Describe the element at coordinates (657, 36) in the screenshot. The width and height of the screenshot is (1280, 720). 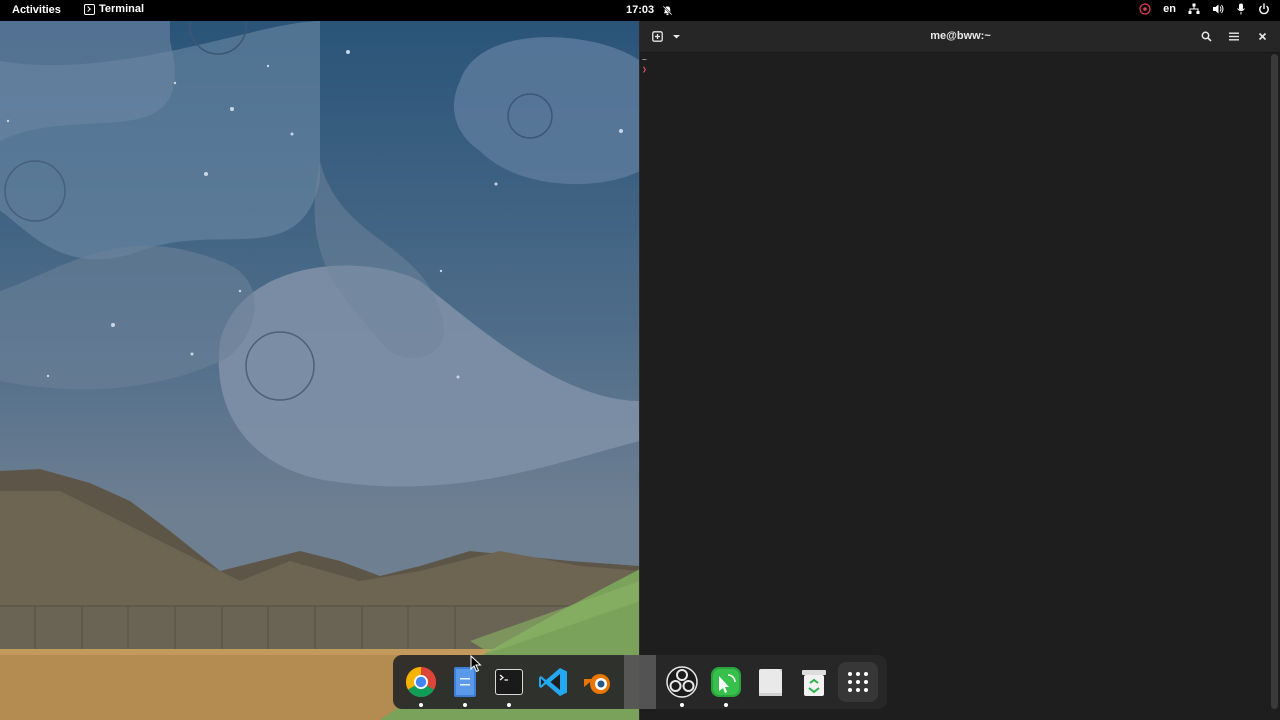
I see `new-tab-icon` at that location.